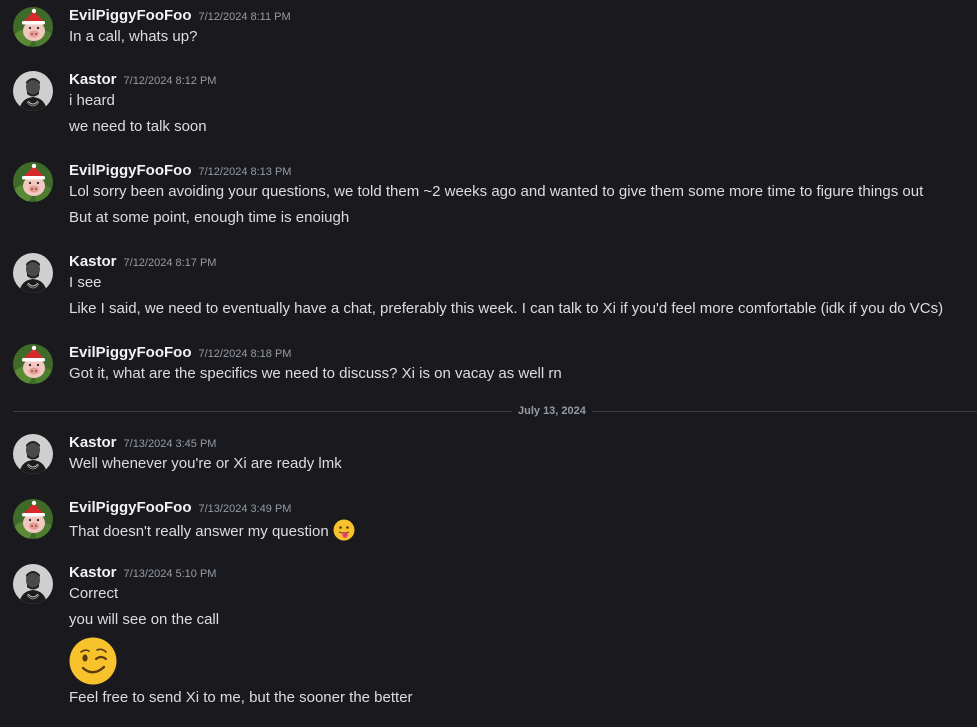  I want to click on message-timestamp: 7/13/2024 3:45 PM, so click(170, 444).